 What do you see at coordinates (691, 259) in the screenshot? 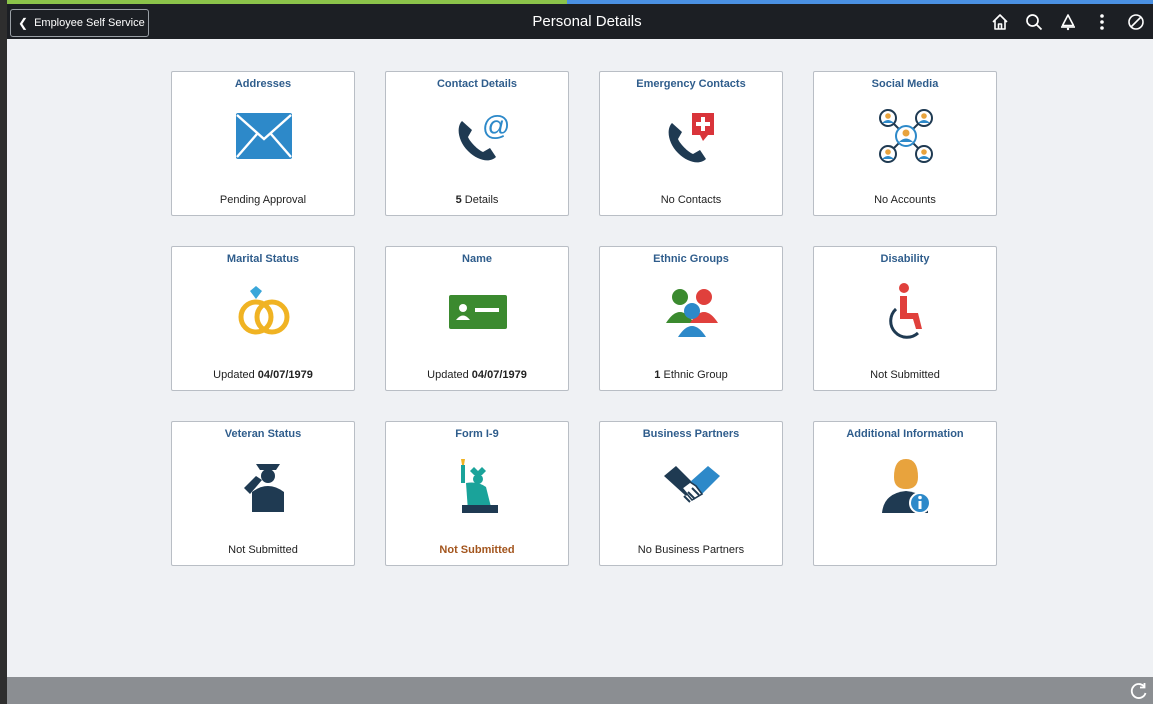
I see `tile-title: Ethnic Groups` at bounding box center [691, 259].